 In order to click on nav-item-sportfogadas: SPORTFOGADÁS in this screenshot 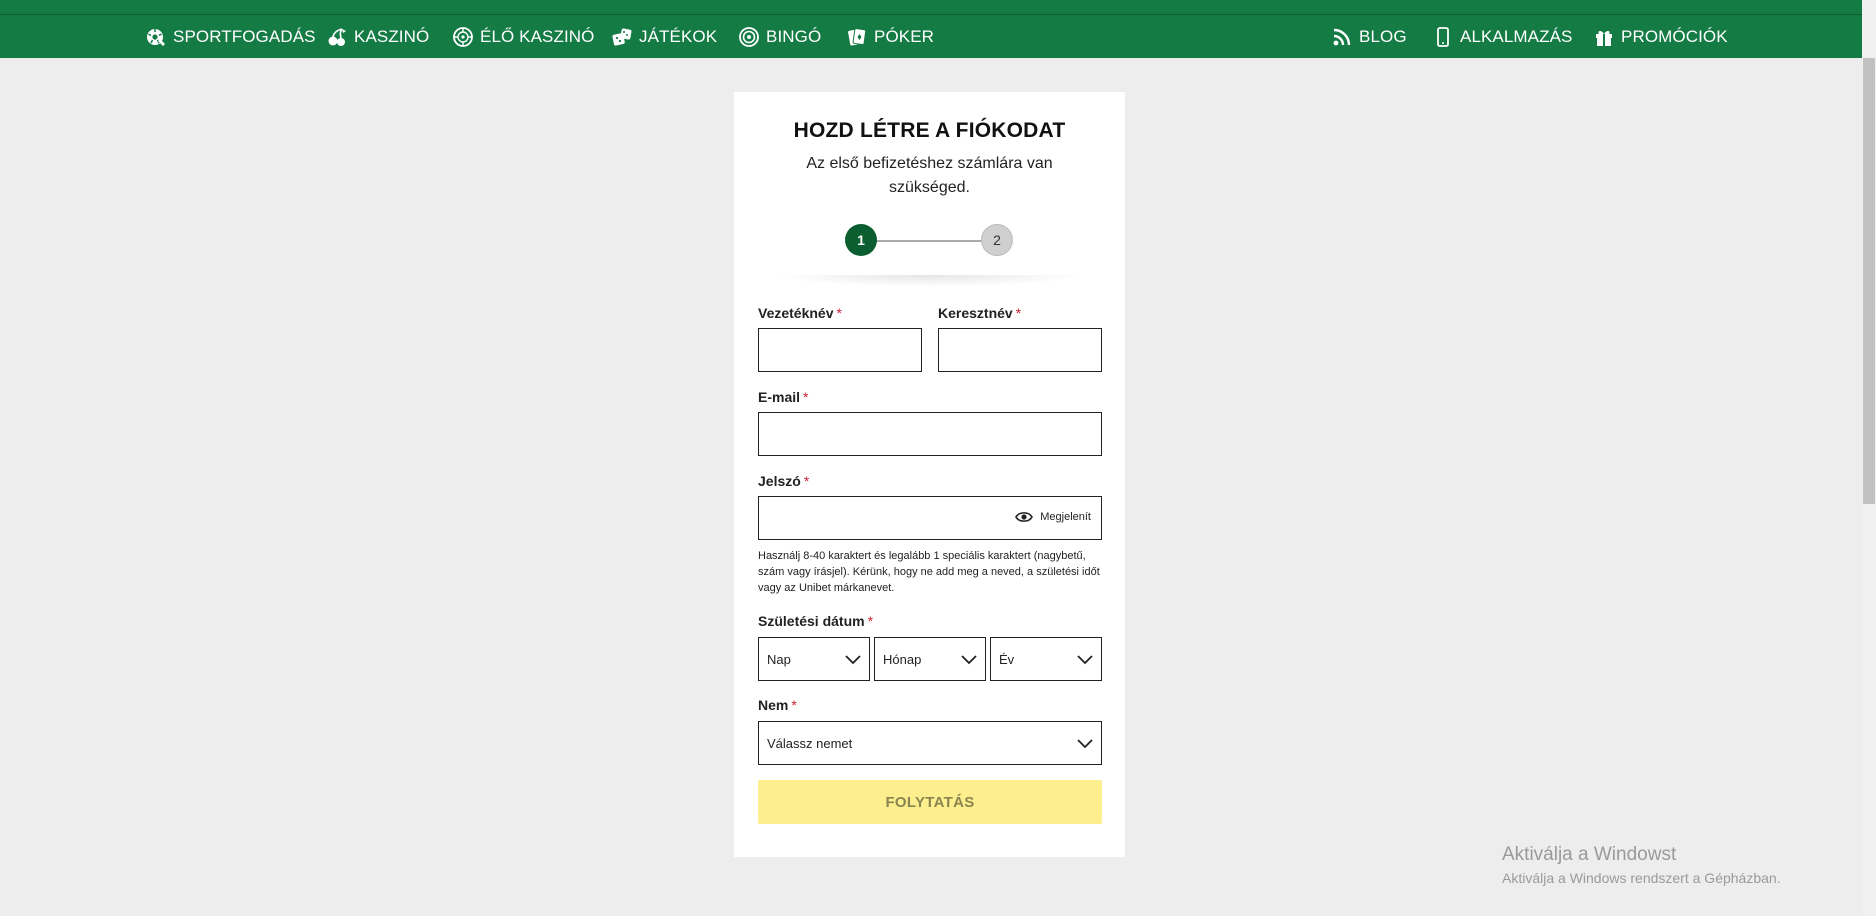, I will do `click(230, 36)`.